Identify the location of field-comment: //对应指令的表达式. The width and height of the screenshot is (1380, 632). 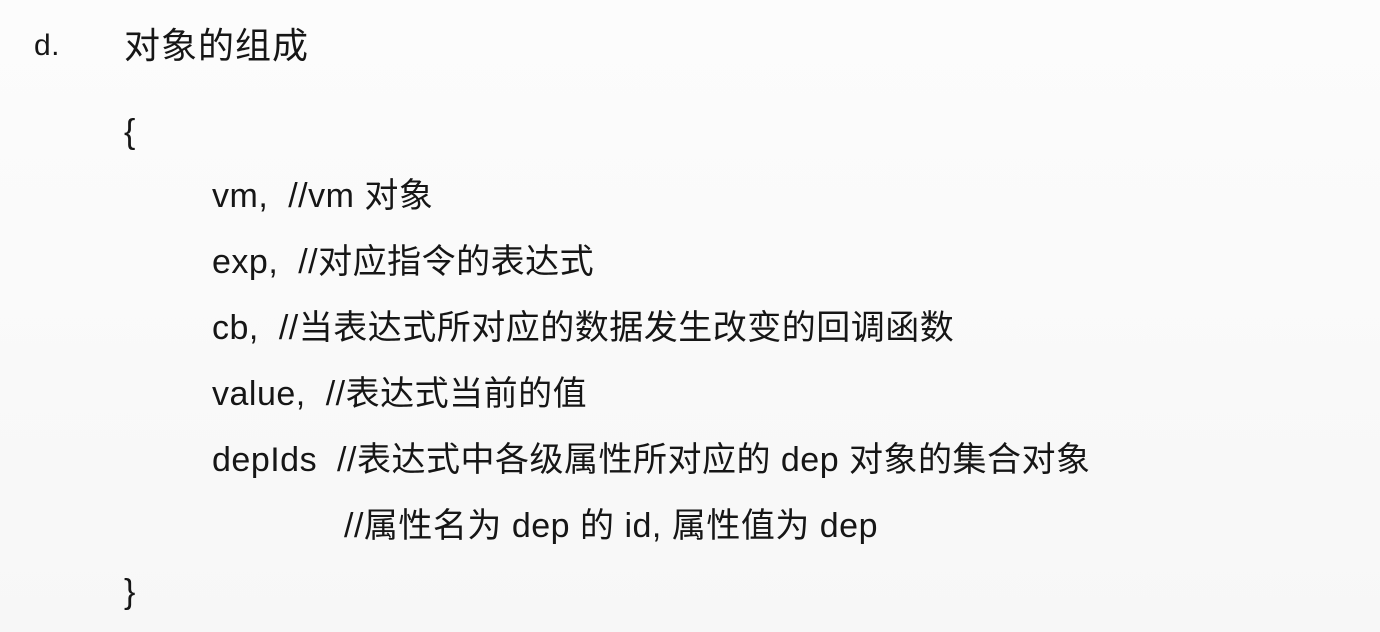
(446, 262).